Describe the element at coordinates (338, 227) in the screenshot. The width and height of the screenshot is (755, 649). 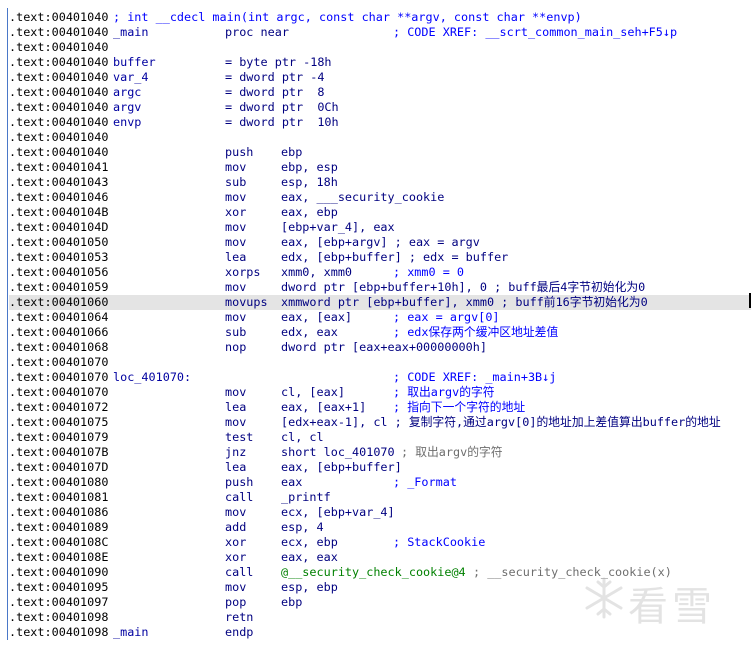
I see `line-operands: [ebp+var_4], eax` at that location.